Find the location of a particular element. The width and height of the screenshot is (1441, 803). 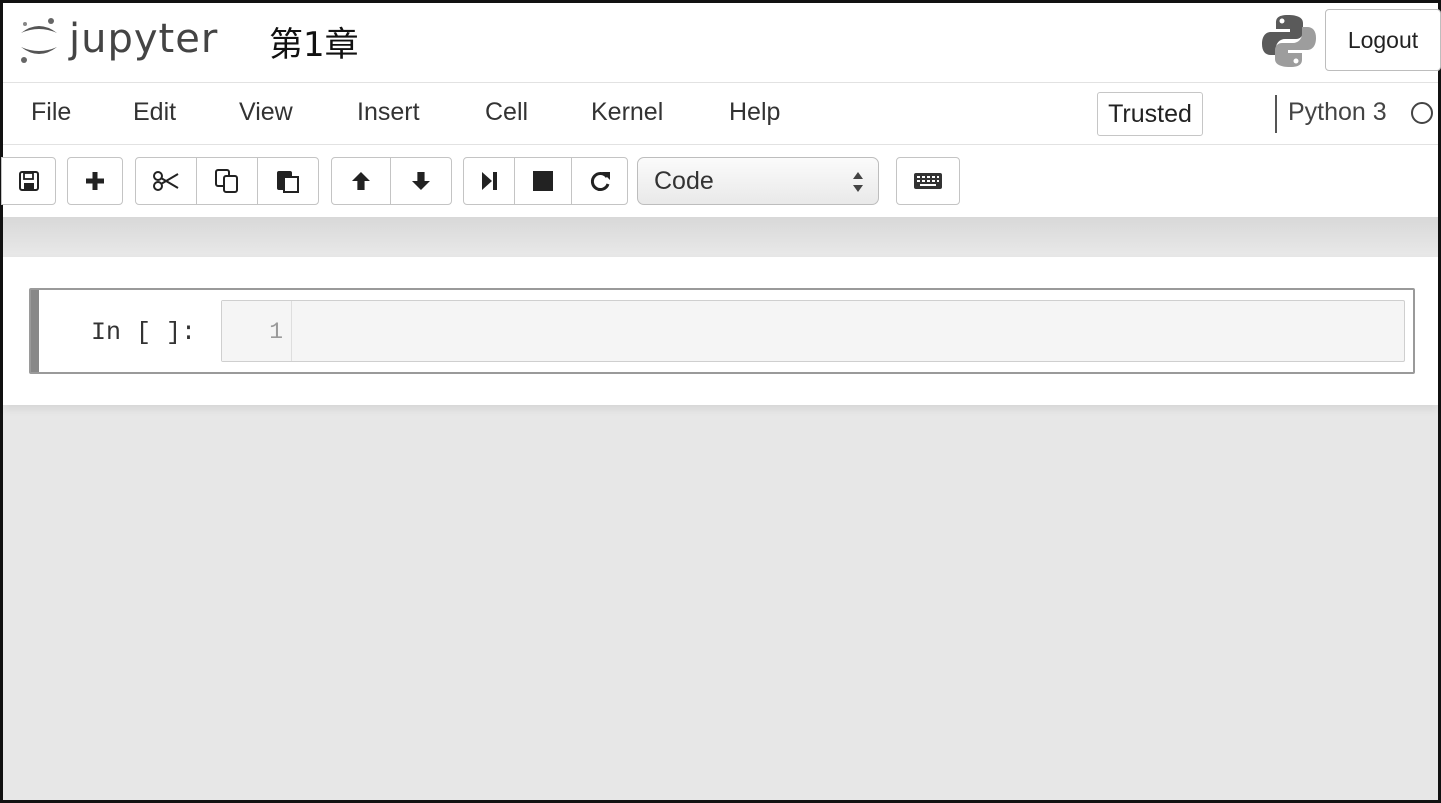

toolbar: Code is located at coordinates (719, 181).